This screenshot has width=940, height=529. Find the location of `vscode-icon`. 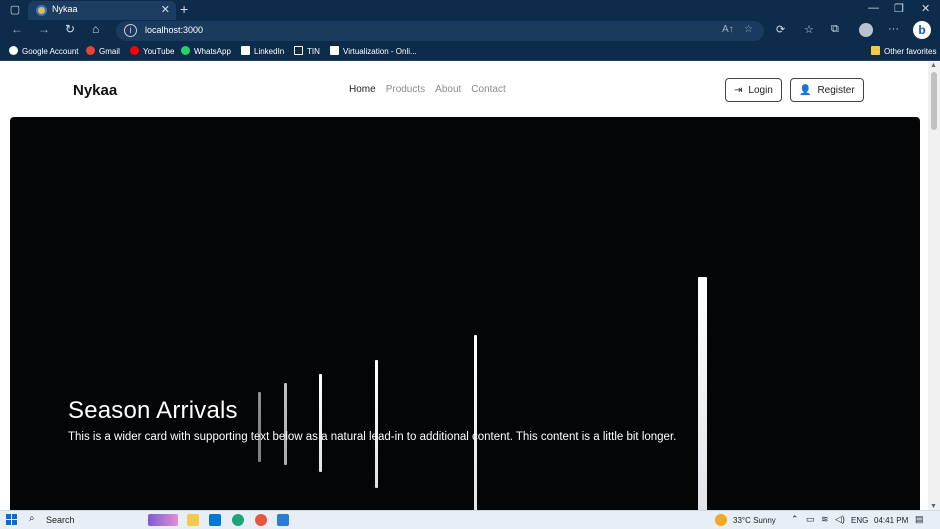

vscode-icon is located at coordinates (283, 520).